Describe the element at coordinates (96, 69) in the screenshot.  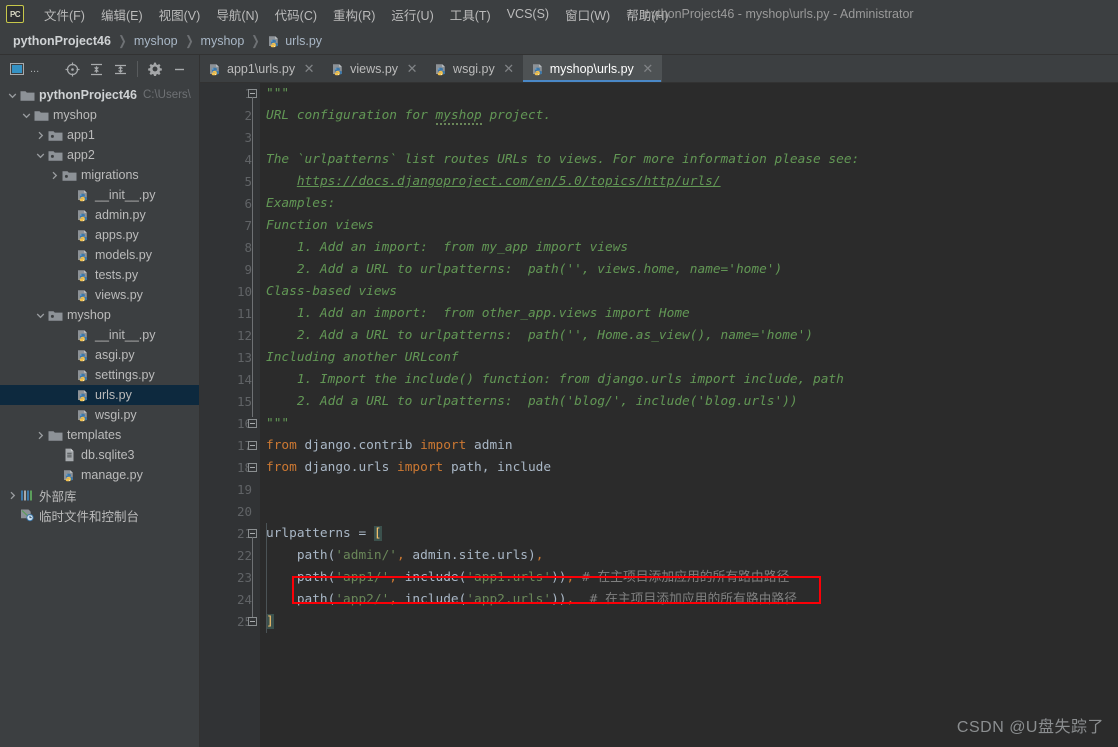
I see `expand-all-icon` at that location.